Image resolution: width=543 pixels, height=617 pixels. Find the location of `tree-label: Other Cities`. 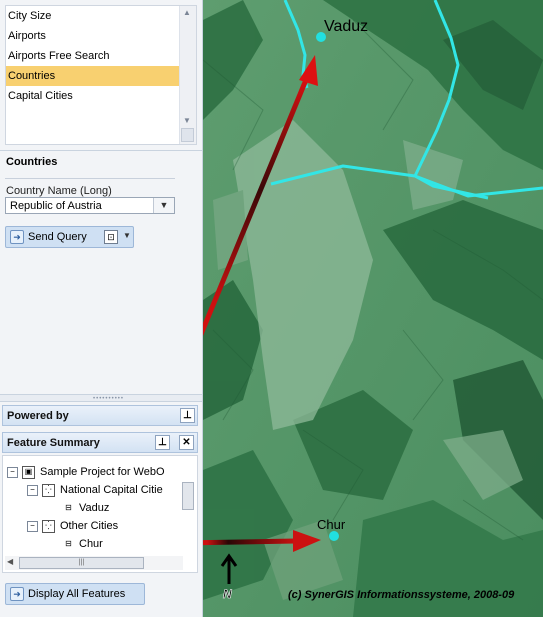

tree-label: Other Cities is located at coordinates (89, 526).